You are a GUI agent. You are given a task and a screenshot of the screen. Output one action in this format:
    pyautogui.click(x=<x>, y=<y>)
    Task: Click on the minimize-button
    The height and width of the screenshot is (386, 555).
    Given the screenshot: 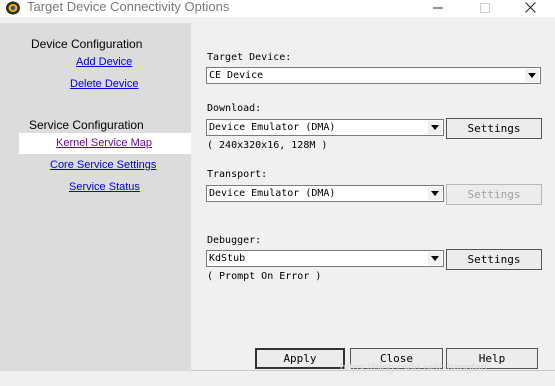 What is the action you would take?
    pyautogui.click(x=438, y=7)
    